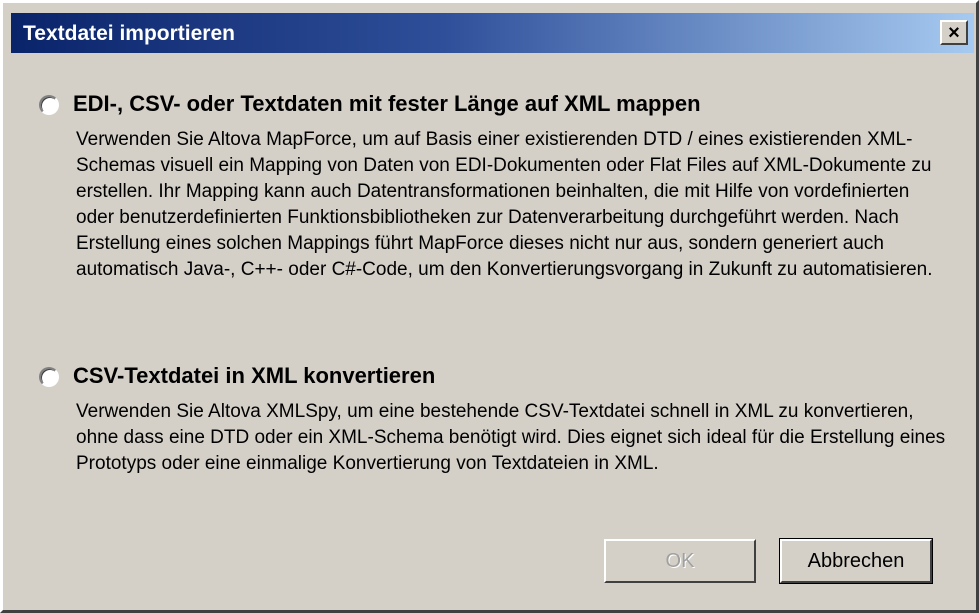  I want to click on option-csv-to-xml-label: CSV-Textdatei in XML konvertieren, so click(254, 376).